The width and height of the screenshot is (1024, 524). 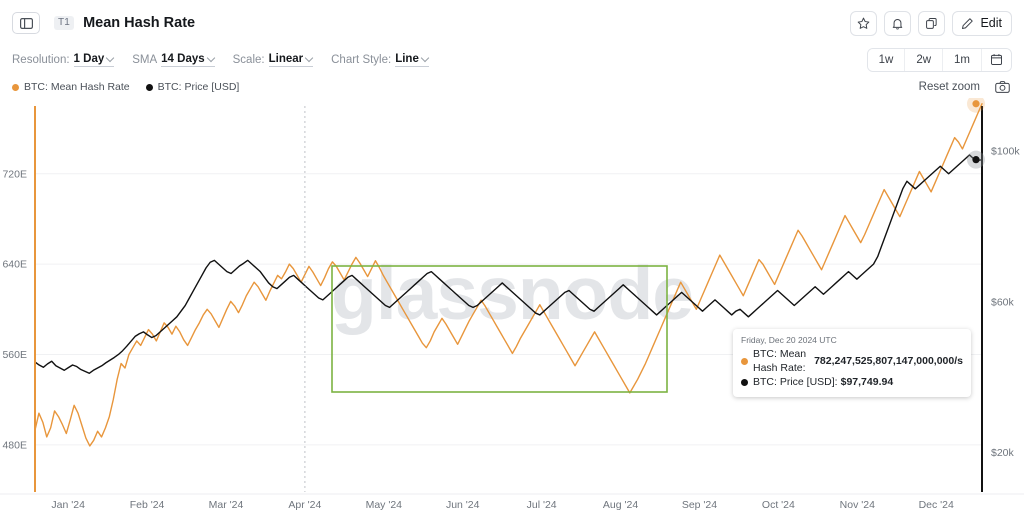 What do you see at coordinates (384, 505) in the screenshot?
I see `x-axis-tick: May '24` at bounding box center [384, 505].